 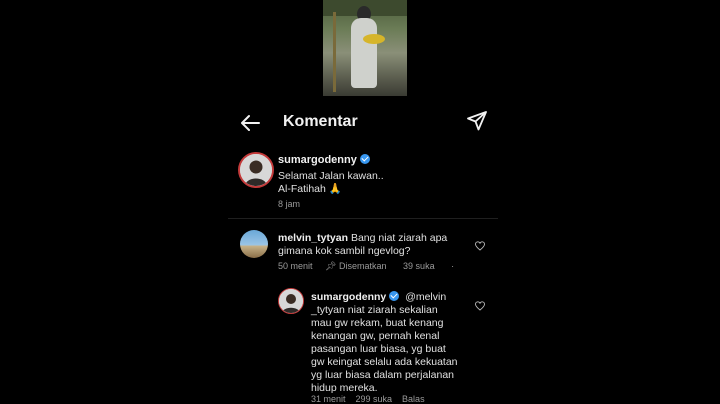 I want to click on back-button, so click(x=250, y=123).